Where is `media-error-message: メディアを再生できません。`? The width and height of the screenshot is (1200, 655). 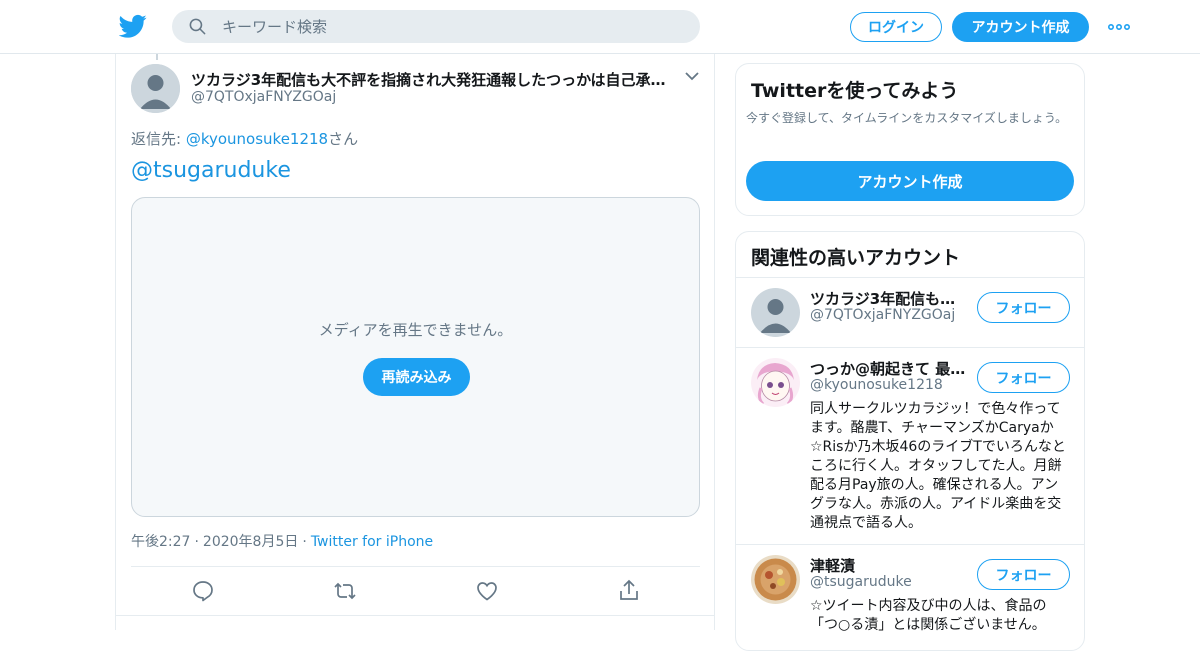 media-error-message: メディアを再生できません。 is located at coordinates (415, 330).